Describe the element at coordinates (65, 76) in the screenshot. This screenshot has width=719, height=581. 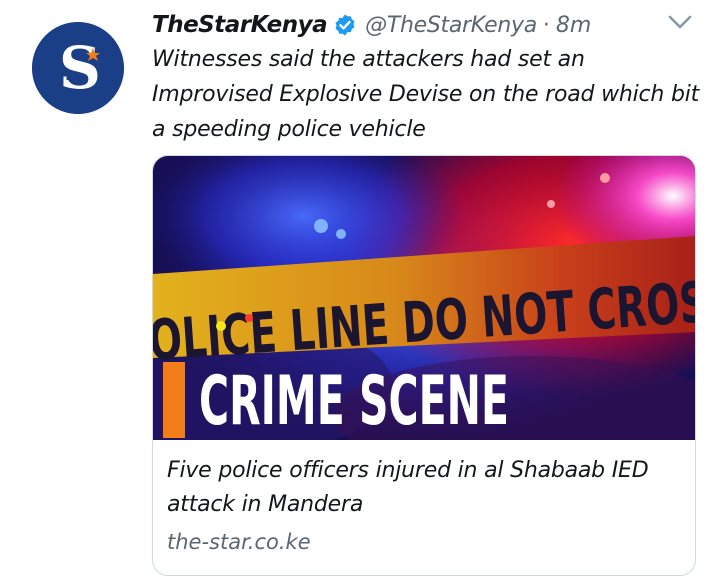
I see `svg-text: THE` at that location.